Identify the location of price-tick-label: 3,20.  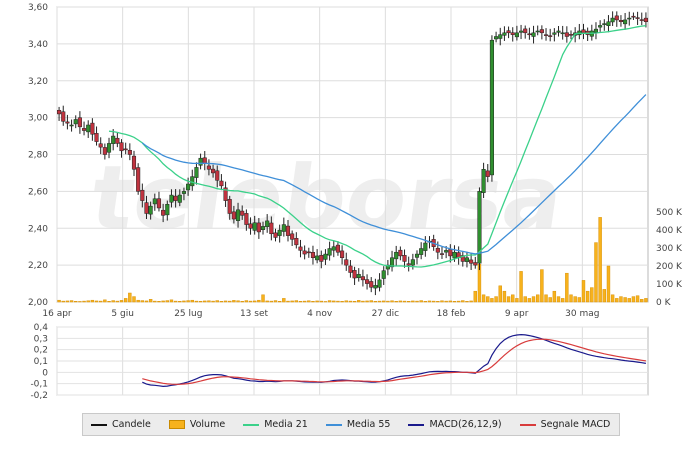
(38, 82).